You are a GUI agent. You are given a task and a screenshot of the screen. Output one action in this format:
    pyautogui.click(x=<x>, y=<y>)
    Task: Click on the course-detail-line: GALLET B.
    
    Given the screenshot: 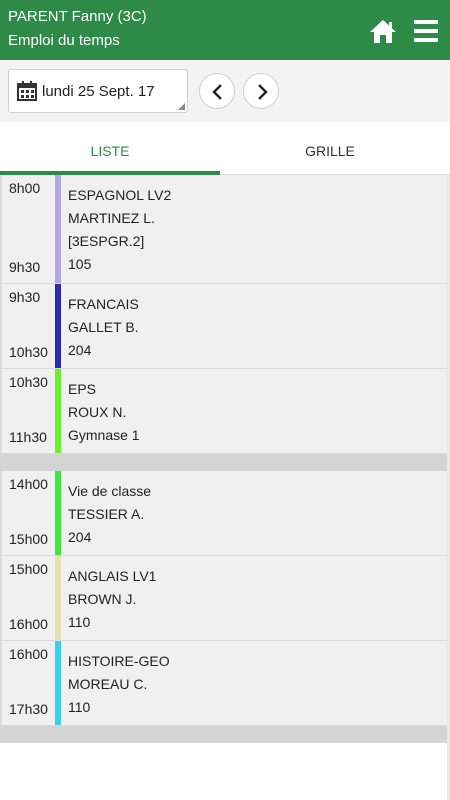 What is the action you would take?
    pyautogui.click(x=103, y=327)
    